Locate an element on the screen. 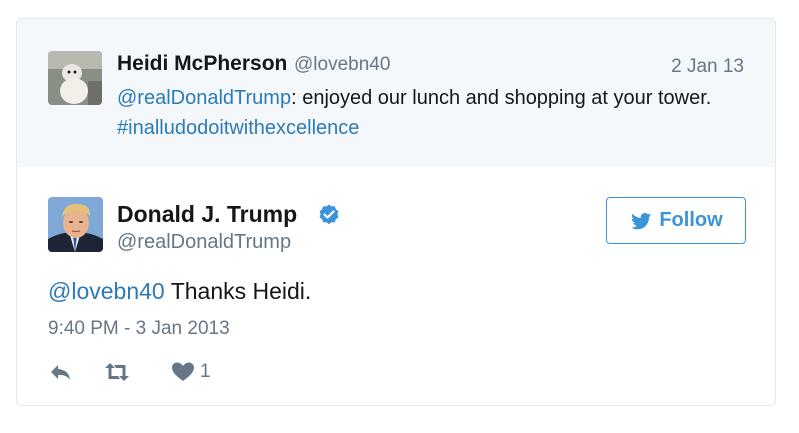 This screenshot has width=799, height=433. reply-icon is located at coordinates (60, 372).